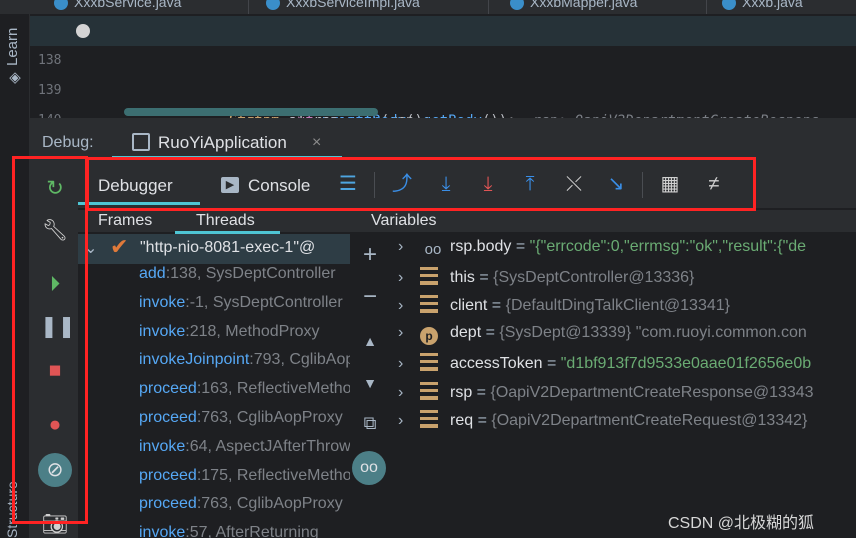  I want to click on variables-title: Variables, so click(404, 220).